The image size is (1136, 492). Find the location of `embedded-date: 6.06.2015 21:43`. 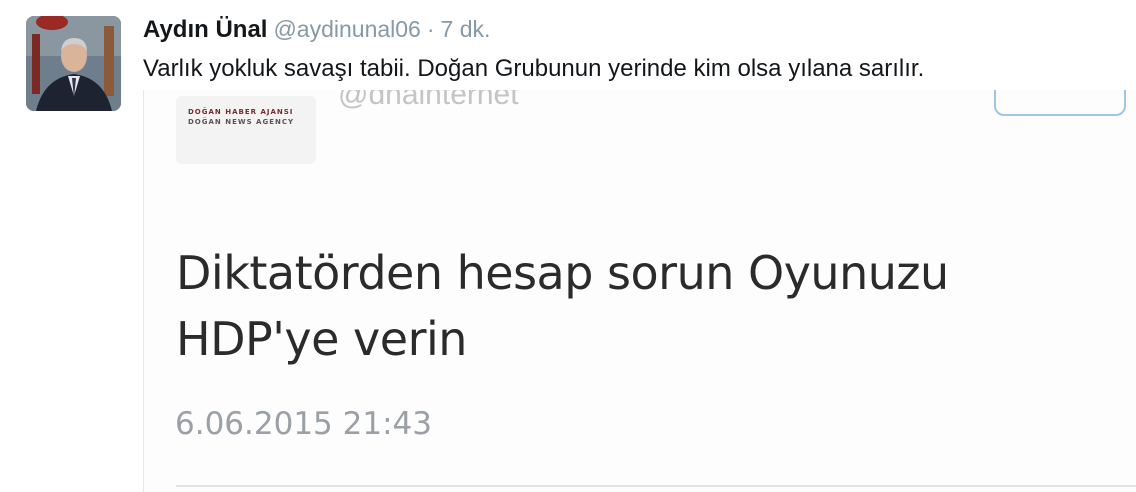

embedded-date: 6.06.2015 21:43 is located at coordinates (303, 424).